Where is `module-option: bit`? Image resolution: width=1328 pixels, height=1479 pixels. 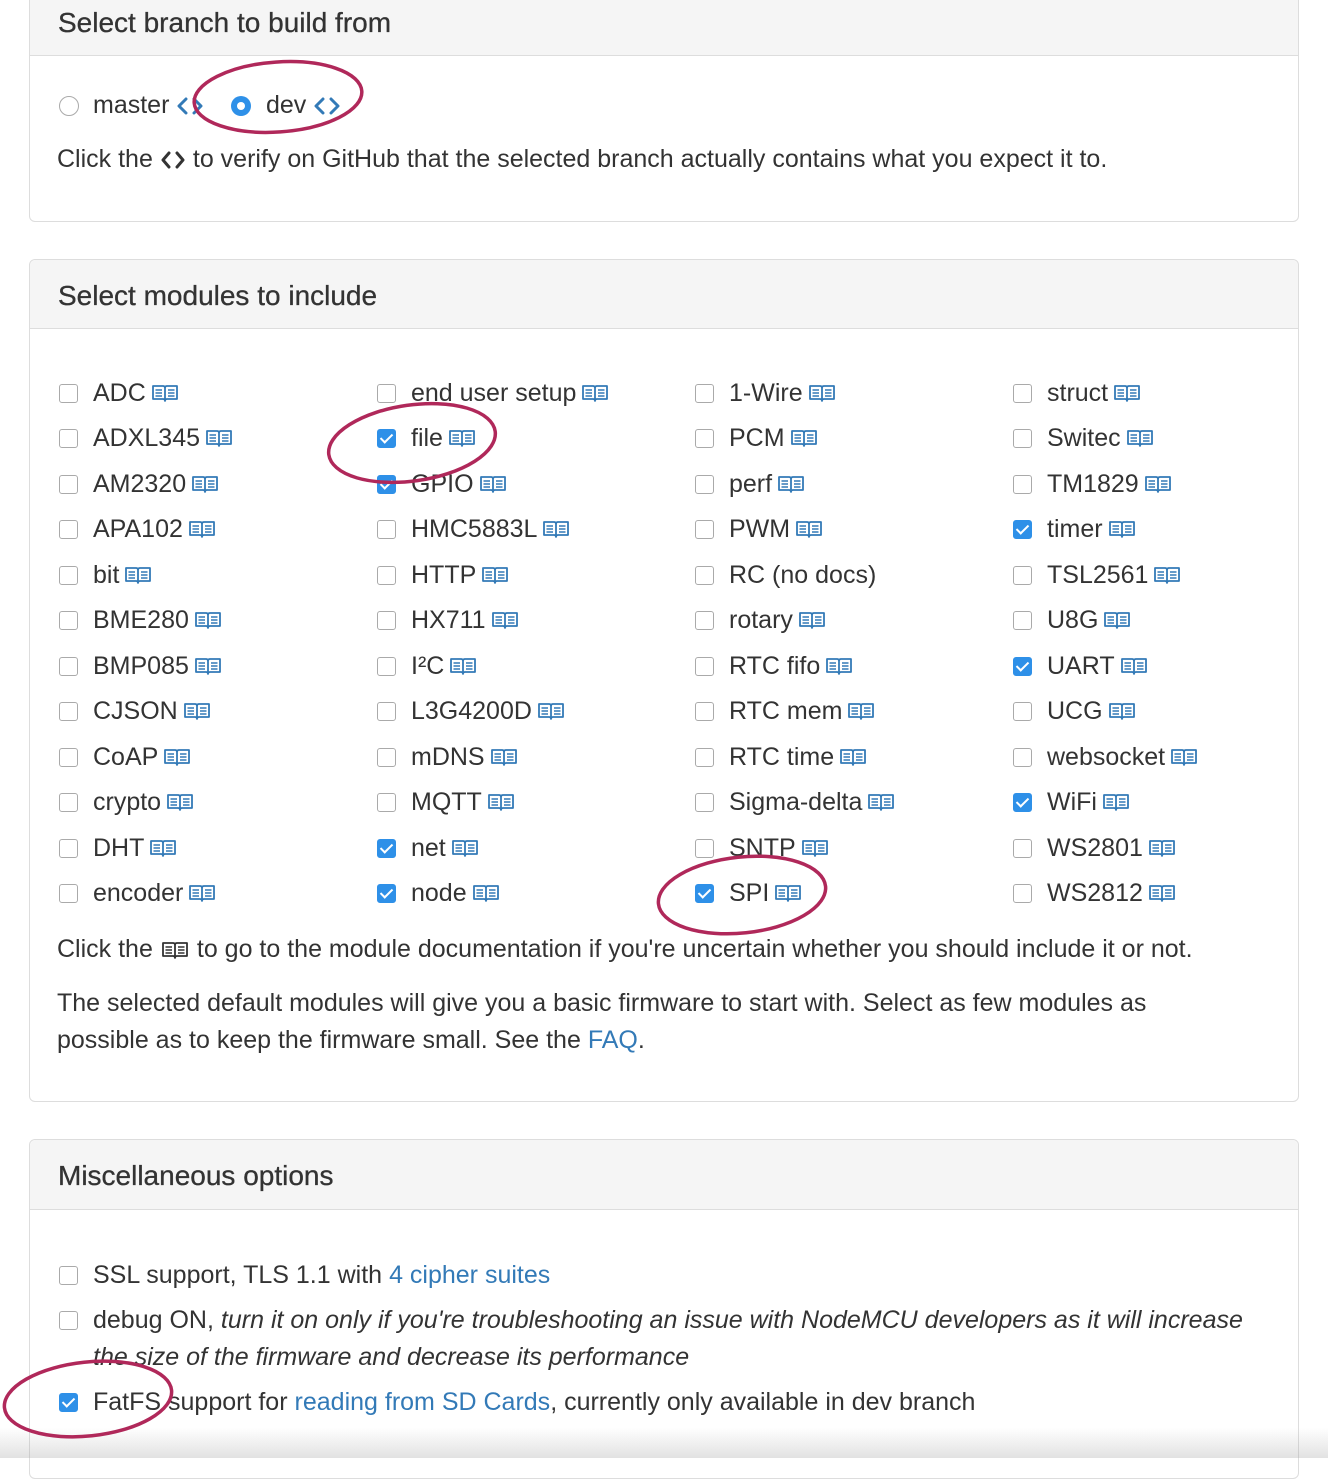 module-option: bit is located at coordinates (105, 575).